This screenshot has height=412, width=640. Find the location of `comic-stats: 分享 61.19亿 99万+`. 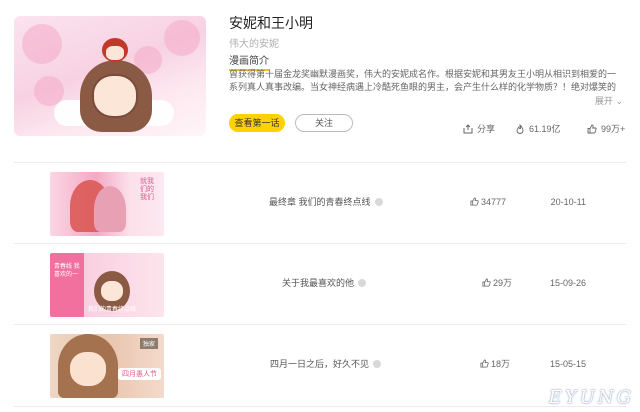

comic-stats: 分享 61.19亿 99万+ is located at coordinates (543, 129).